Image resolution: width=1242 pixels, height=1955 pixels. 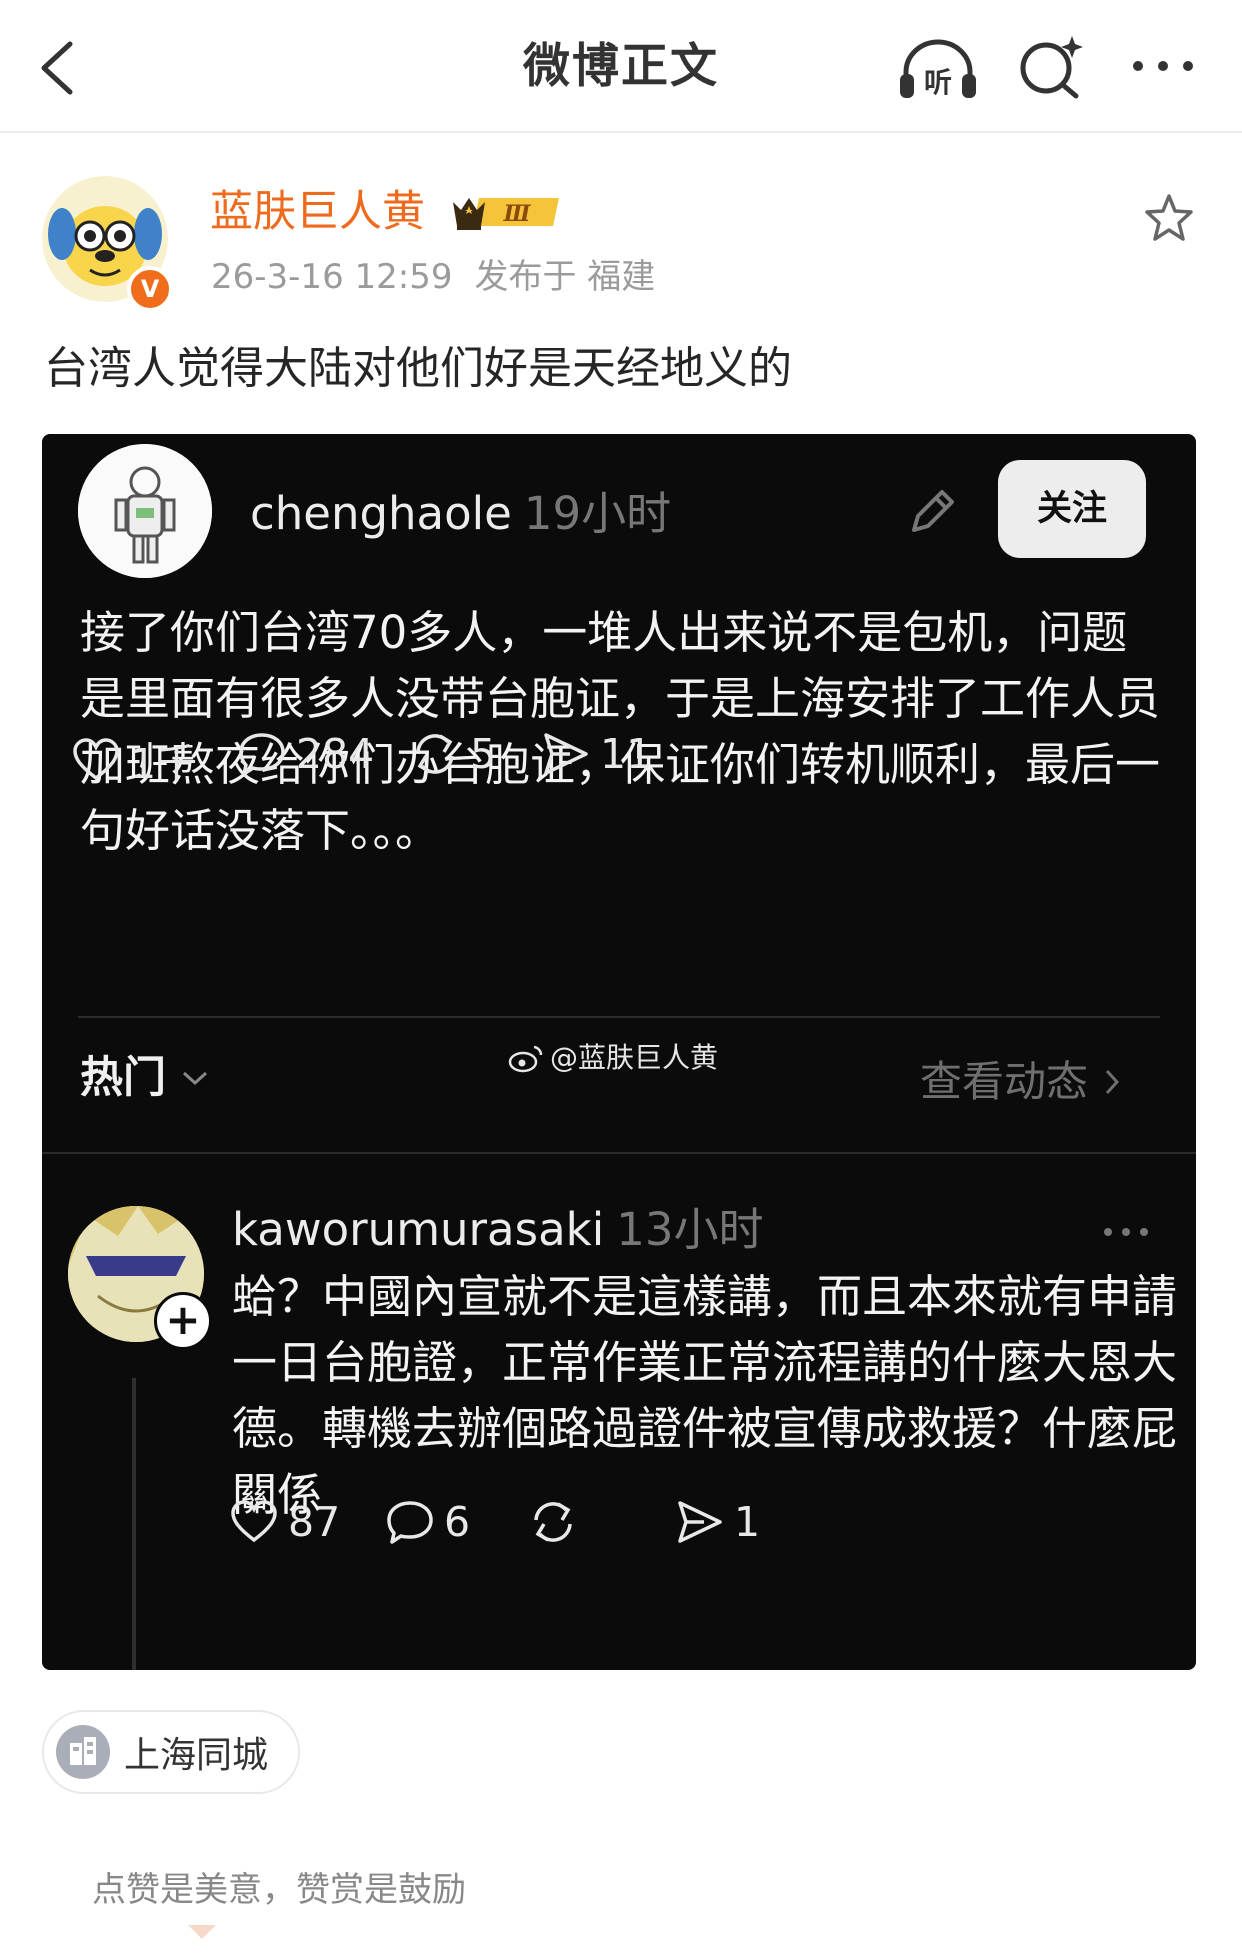 What do you see at coordinates (195, 1078) in the screenshot?
I see `chevron-down-icon` at bounding box center [195, 1078].